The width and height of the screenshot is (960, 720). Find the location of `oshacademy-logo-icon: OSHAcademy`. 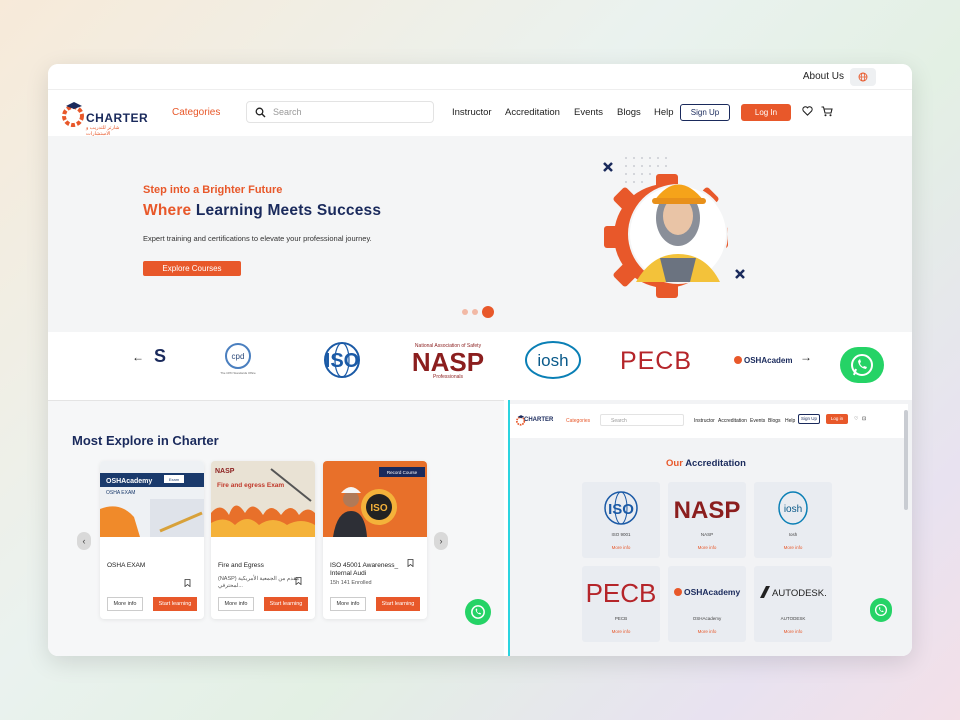

oshacademy-logo-icon: OSHAcademy is located at coordinates (763, 360).